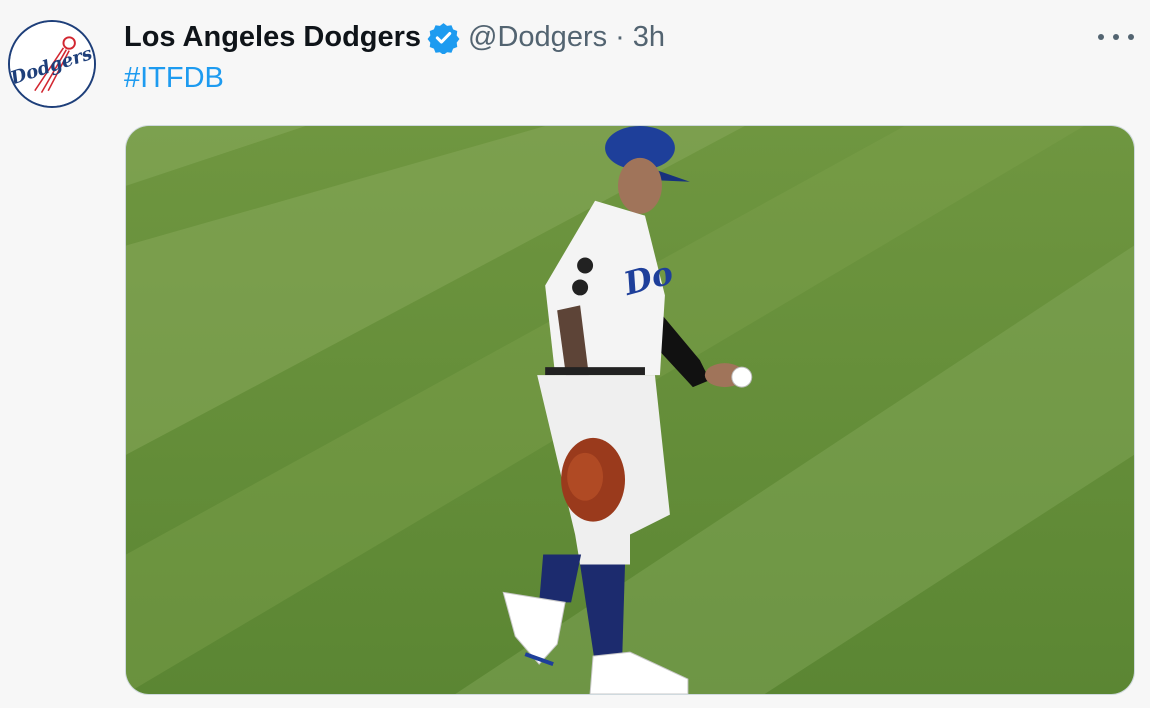 This screenshot has height=708, width=1150. What do you see at coordinates (1116, 37) in the screenshot?
I see `more-options-icon` at bounding box center [1116, 37].